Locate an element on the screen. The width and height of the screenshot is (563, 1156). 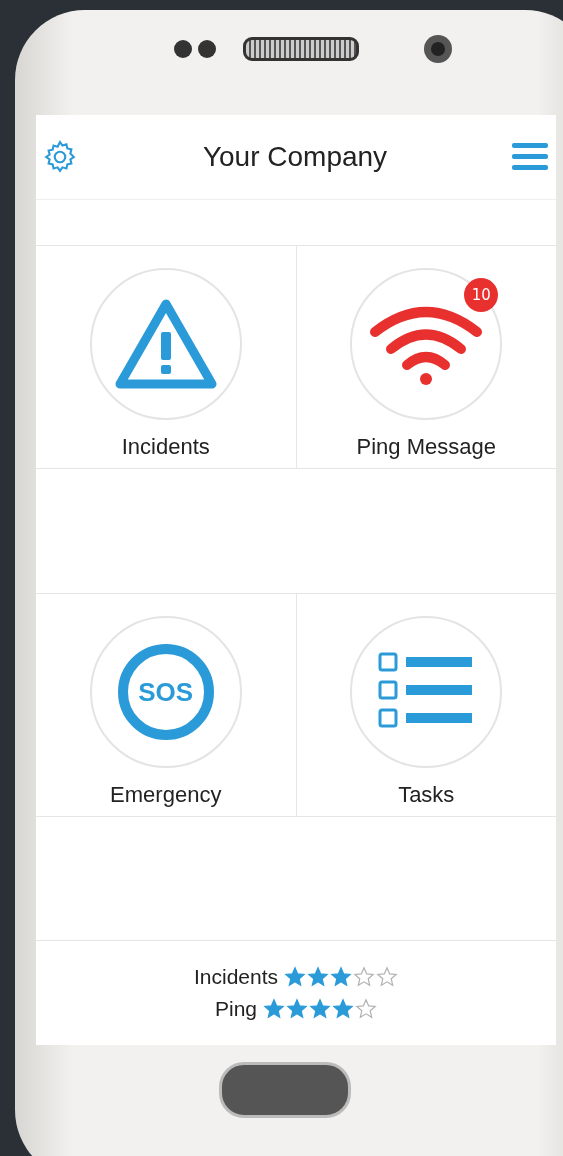
rating-label: Incidents is located at coordinates (236, 977).